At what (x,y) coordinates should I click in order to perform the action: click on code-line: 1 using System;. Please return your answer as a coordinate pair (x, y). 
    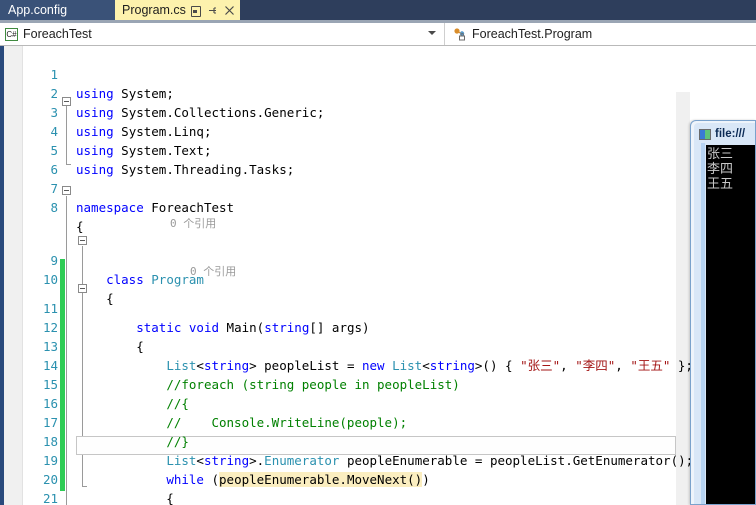
    Looking at the image, I should click on (345, 73).